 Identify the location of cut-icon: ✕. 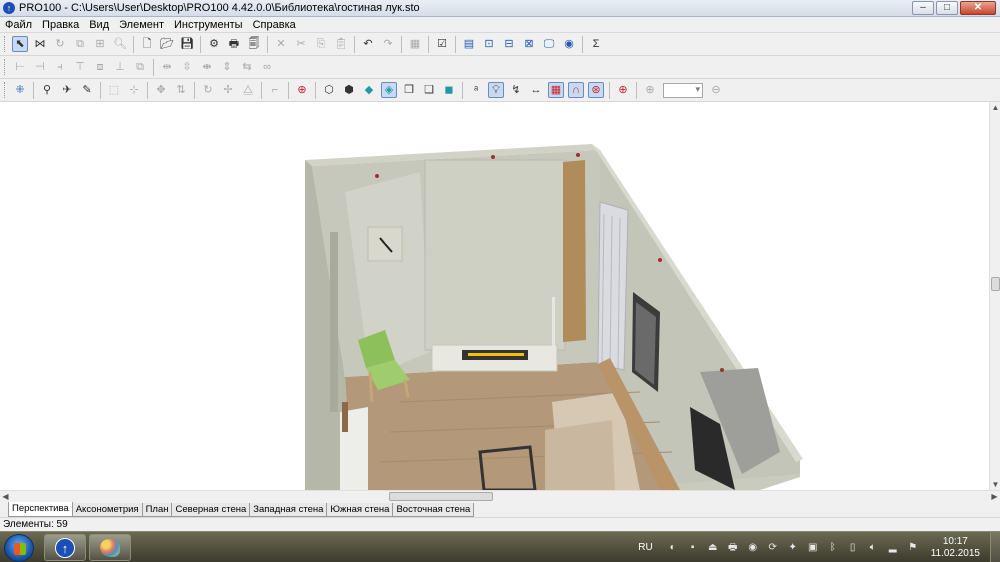
(281, 44).